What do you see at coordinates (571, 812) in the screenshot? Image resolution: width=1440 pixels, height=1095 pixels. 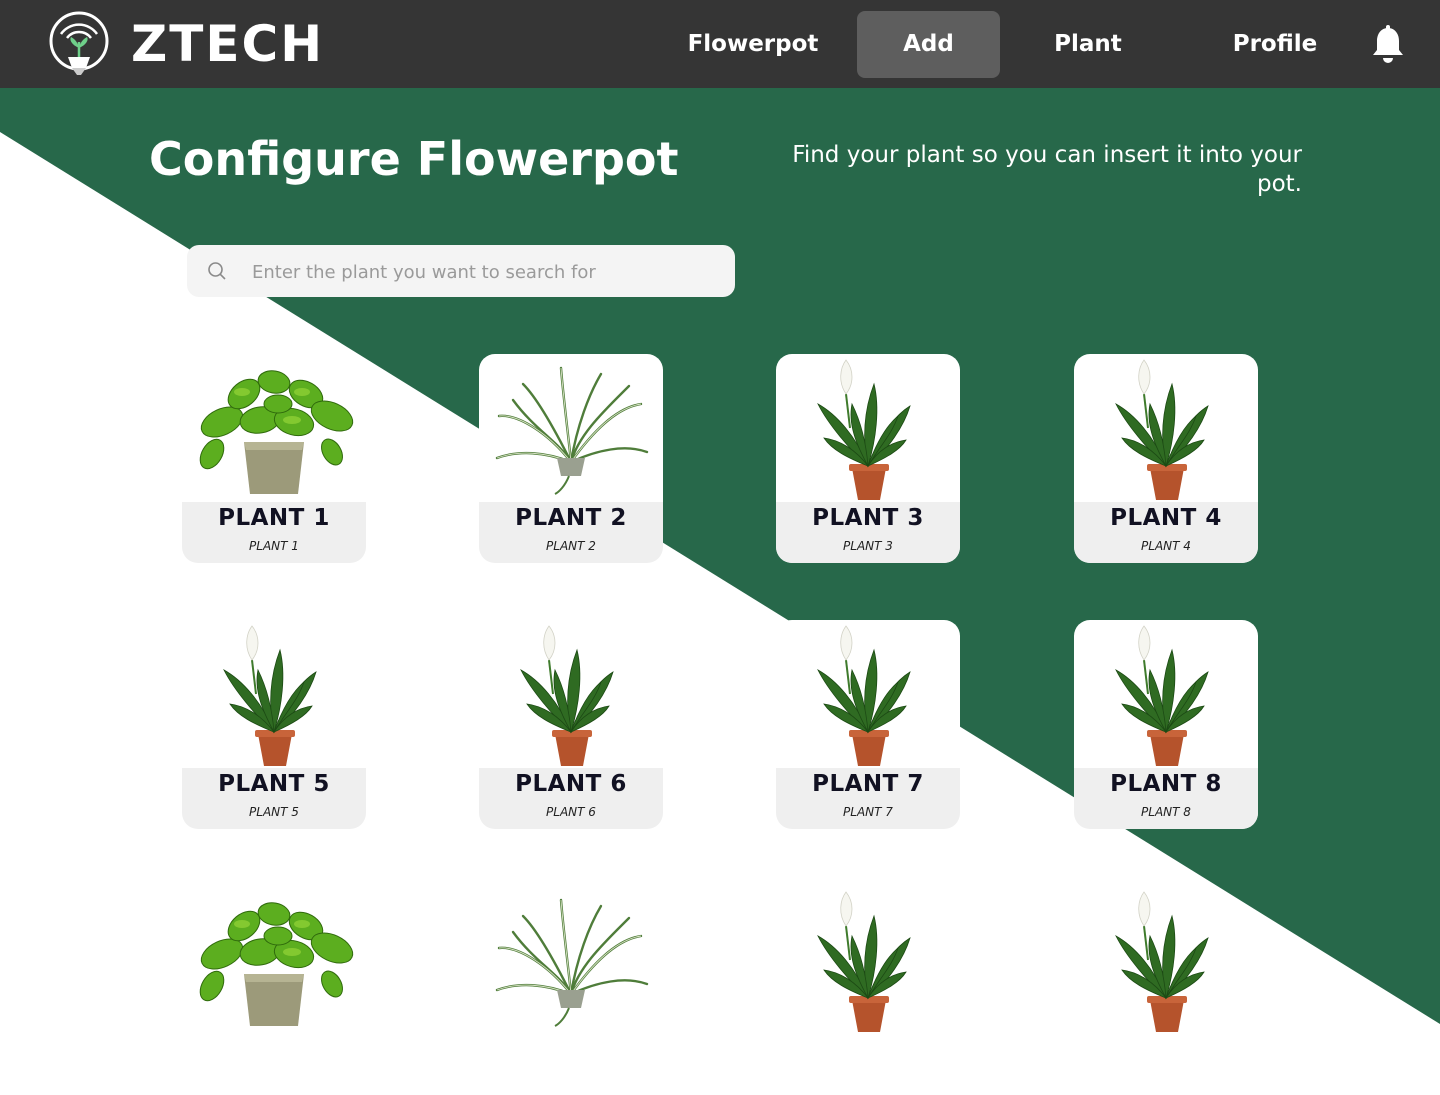 I see `plant-subtitle: PLANT 6` at bounding box center [571, 812].